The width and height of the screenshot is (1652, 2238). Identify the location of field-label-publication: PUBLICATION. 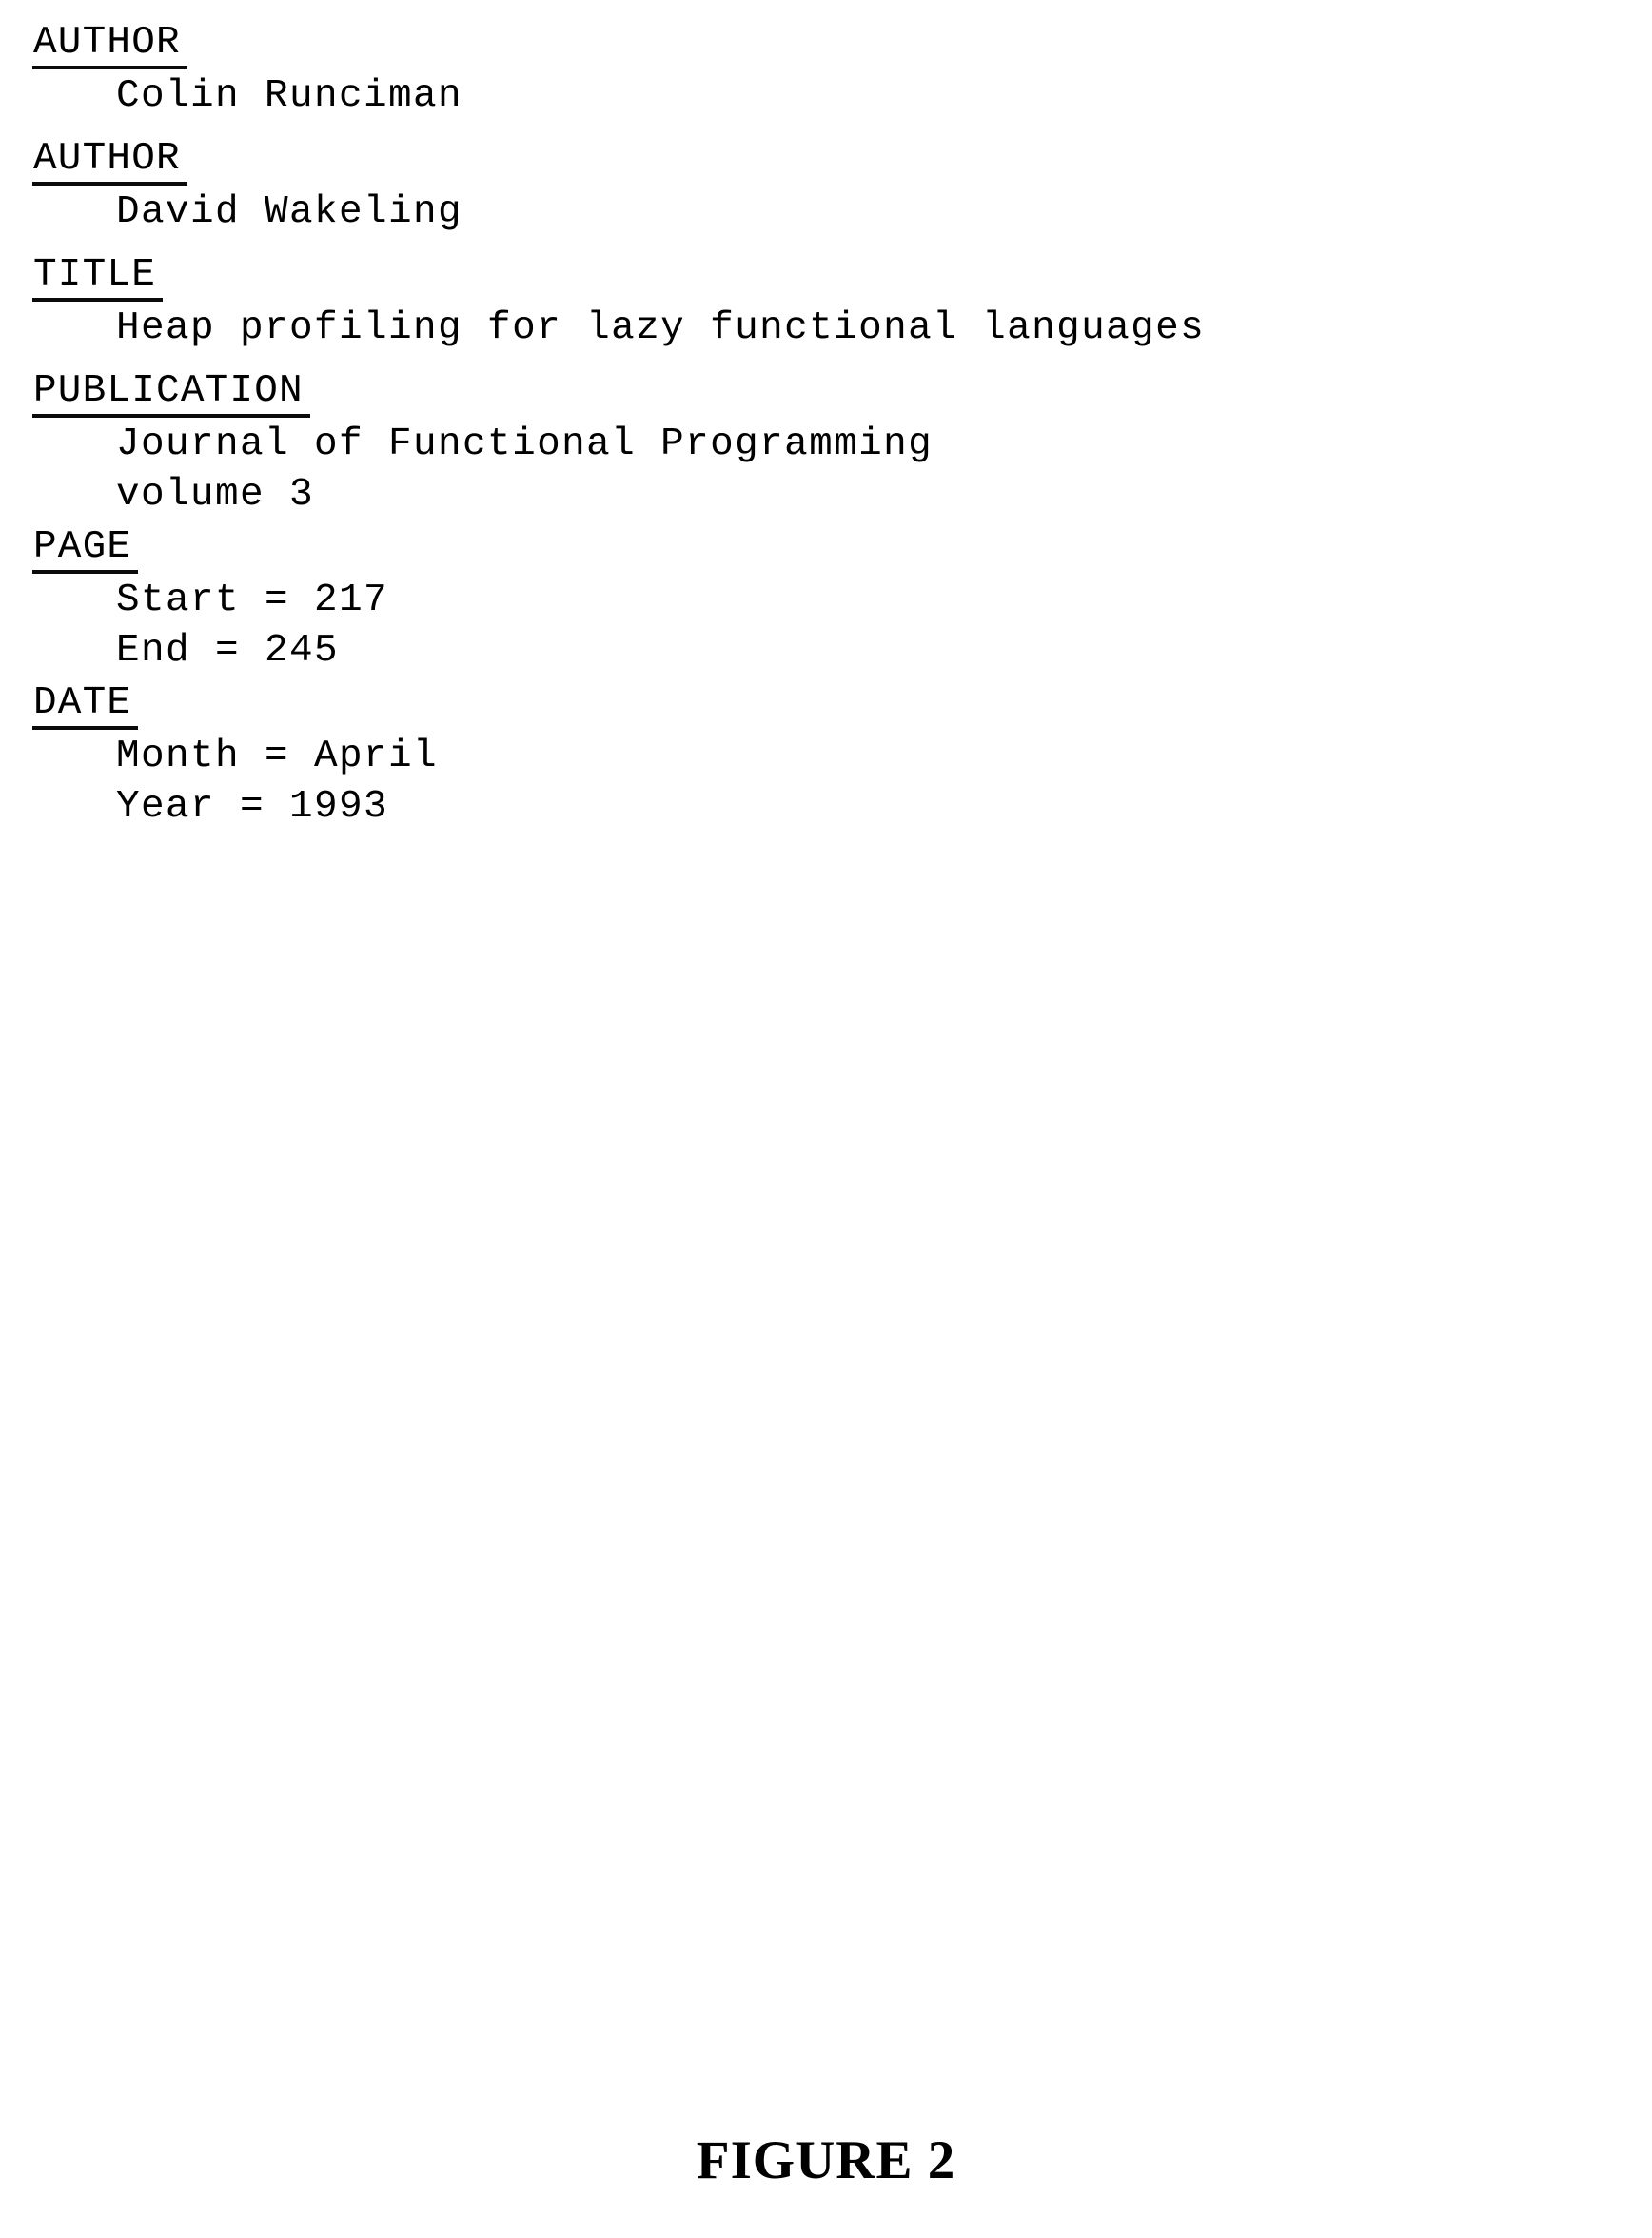
(171, 393).